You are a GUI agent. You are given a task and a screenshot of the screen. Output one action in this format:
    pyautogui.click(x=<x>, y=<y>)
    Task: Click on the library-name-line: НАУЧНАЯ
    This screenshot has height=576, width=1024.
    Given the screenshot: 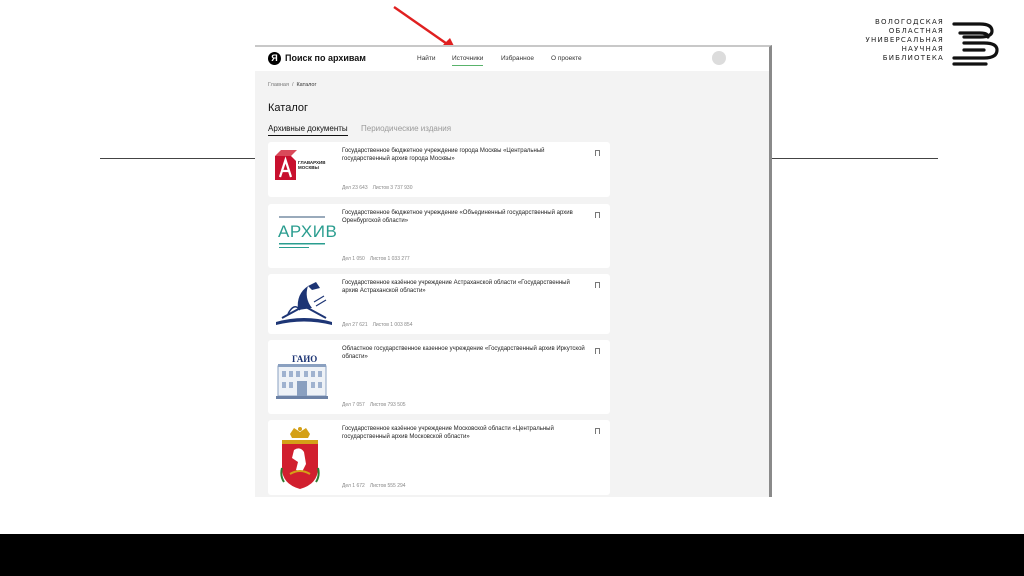 What is the action you would take?
    pyautogui.click(x=922, y=49)
    